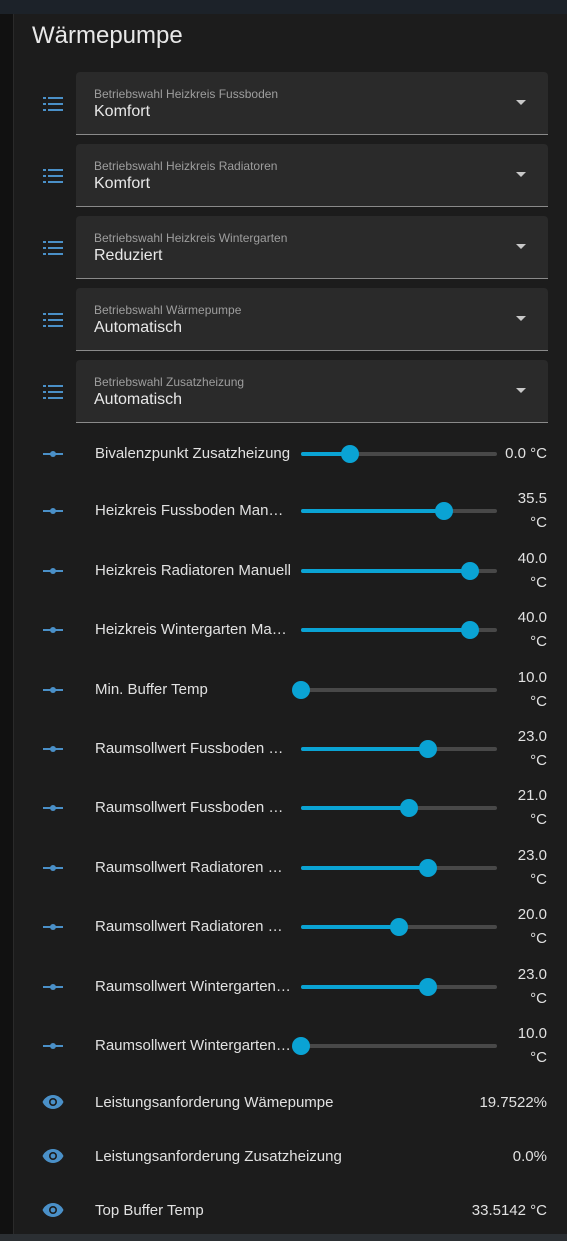 The width and height of the screenshot is (567, 1241). I want to click on slider-value: 21.0 °C, so click(525, 808).